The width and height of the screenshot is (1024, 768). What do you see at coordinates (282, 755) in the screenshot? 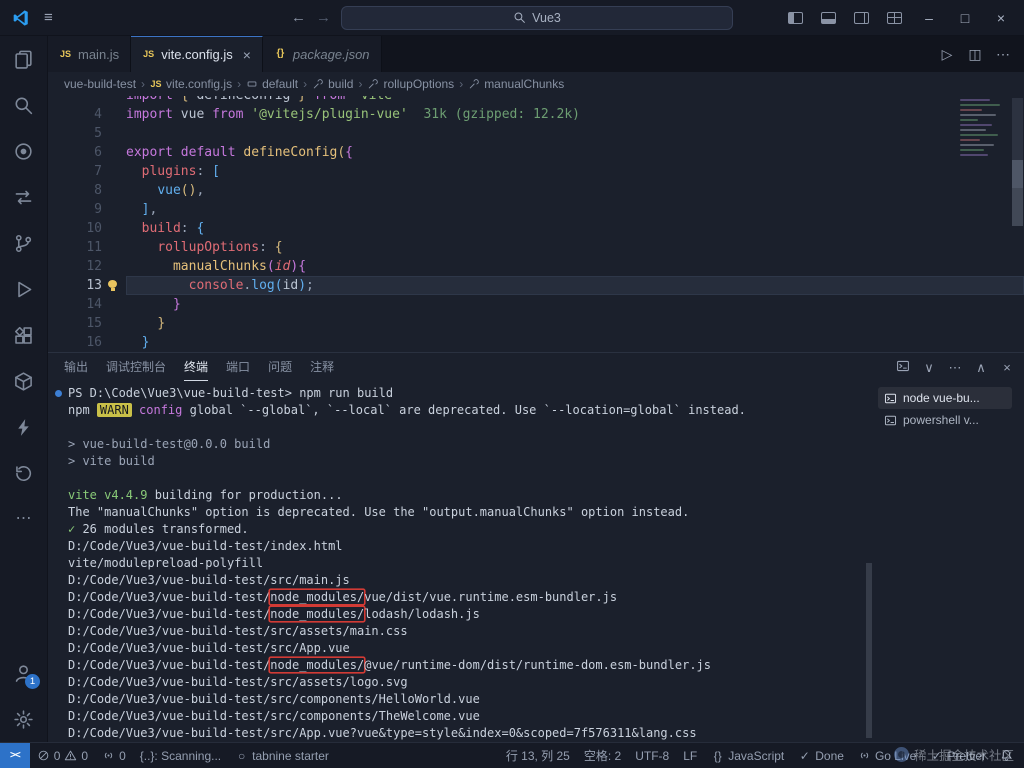
I see `tabnine-status: ○ tabnine starter` at bounding box center [282, 755].